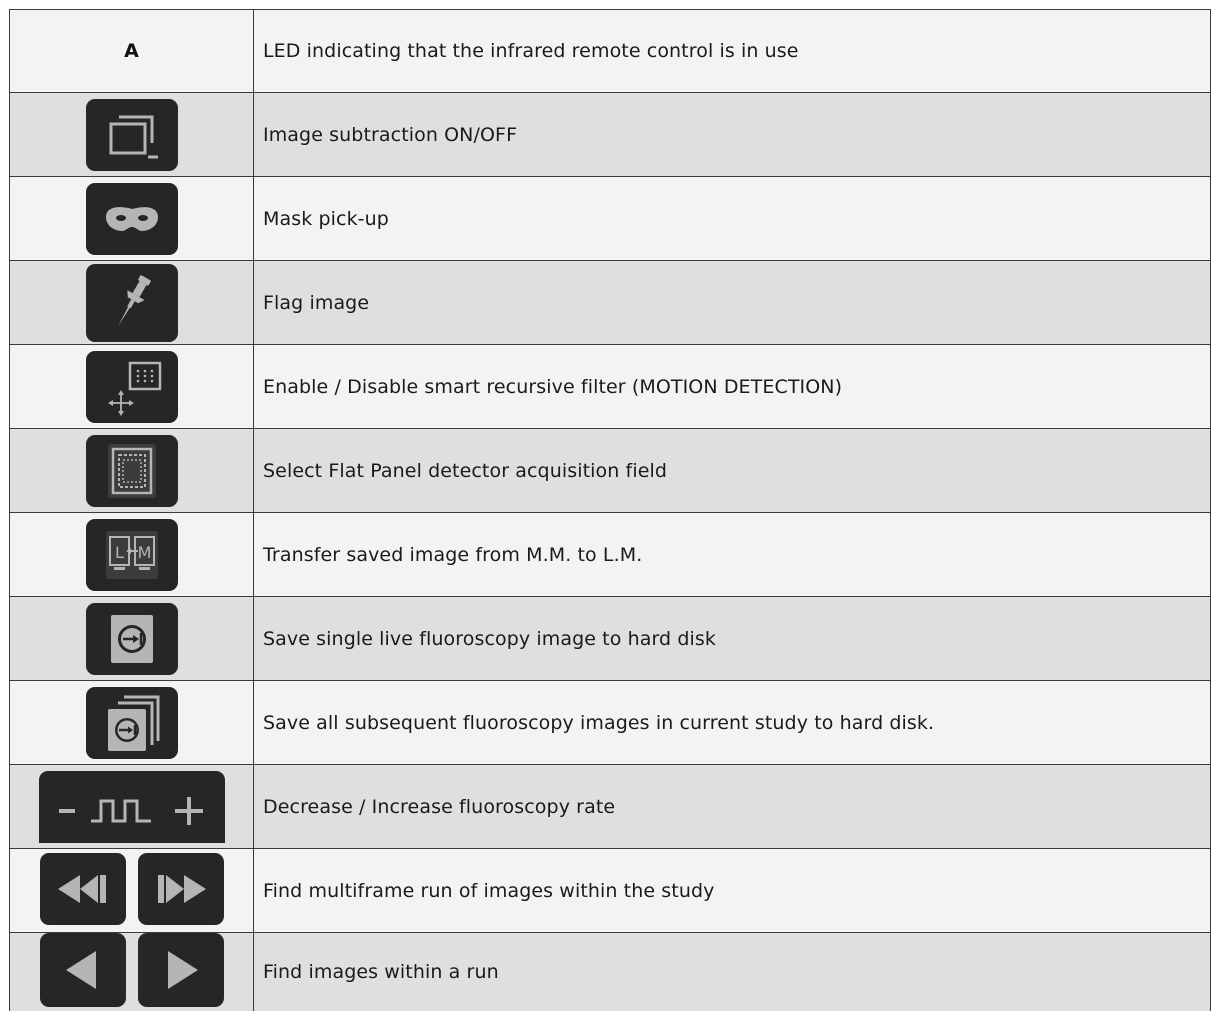 The width and height of the screenshot is (1211, 1019). Describe the element at coordinates (119, 552) in the screenshot. I see `svg-text: L` at that location.